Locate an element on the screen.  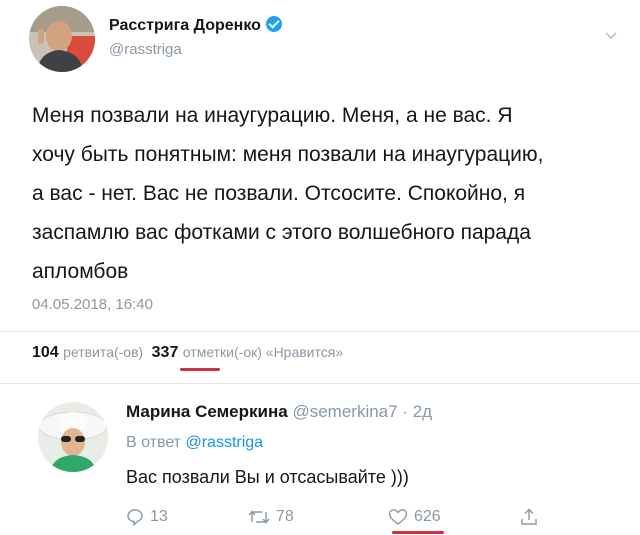
likes-count: 337 is located at coordinates (165, 352).